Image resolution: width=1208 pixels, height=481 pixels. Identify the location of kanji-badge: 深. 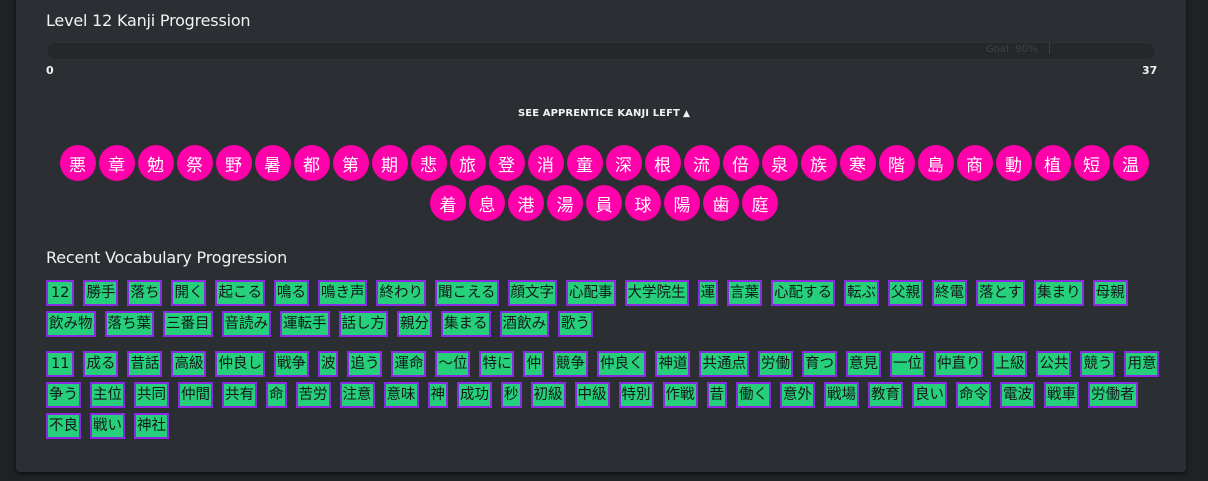
(623, 163).